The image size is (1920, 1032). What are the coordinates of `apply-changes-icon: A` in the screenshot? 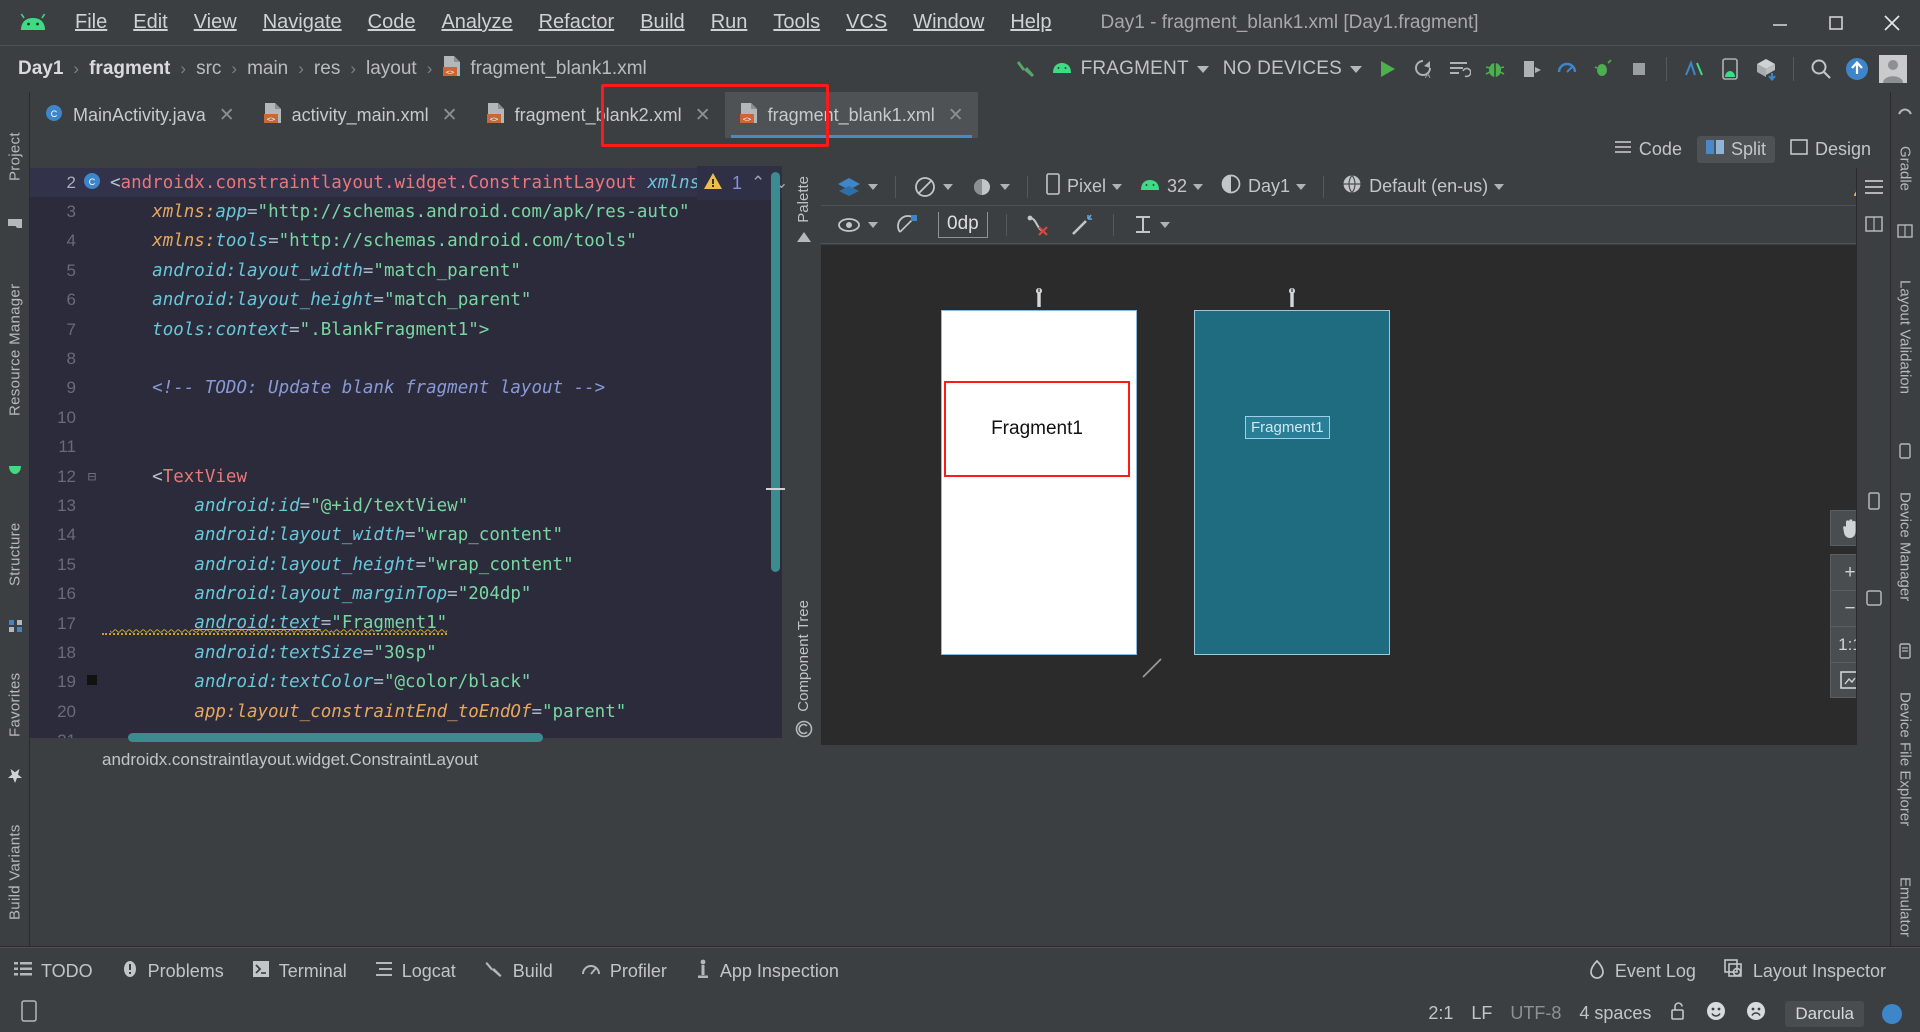 It's located at (1423, 69).